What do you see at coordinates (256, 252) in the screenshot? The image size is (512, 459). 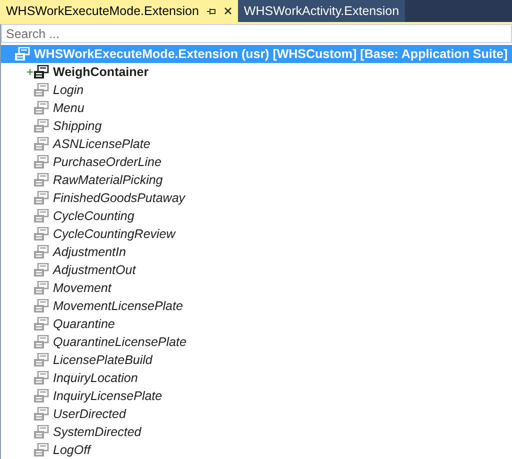 I see `tree-item: AdjustmentIn` at bounding box center [256, 252].